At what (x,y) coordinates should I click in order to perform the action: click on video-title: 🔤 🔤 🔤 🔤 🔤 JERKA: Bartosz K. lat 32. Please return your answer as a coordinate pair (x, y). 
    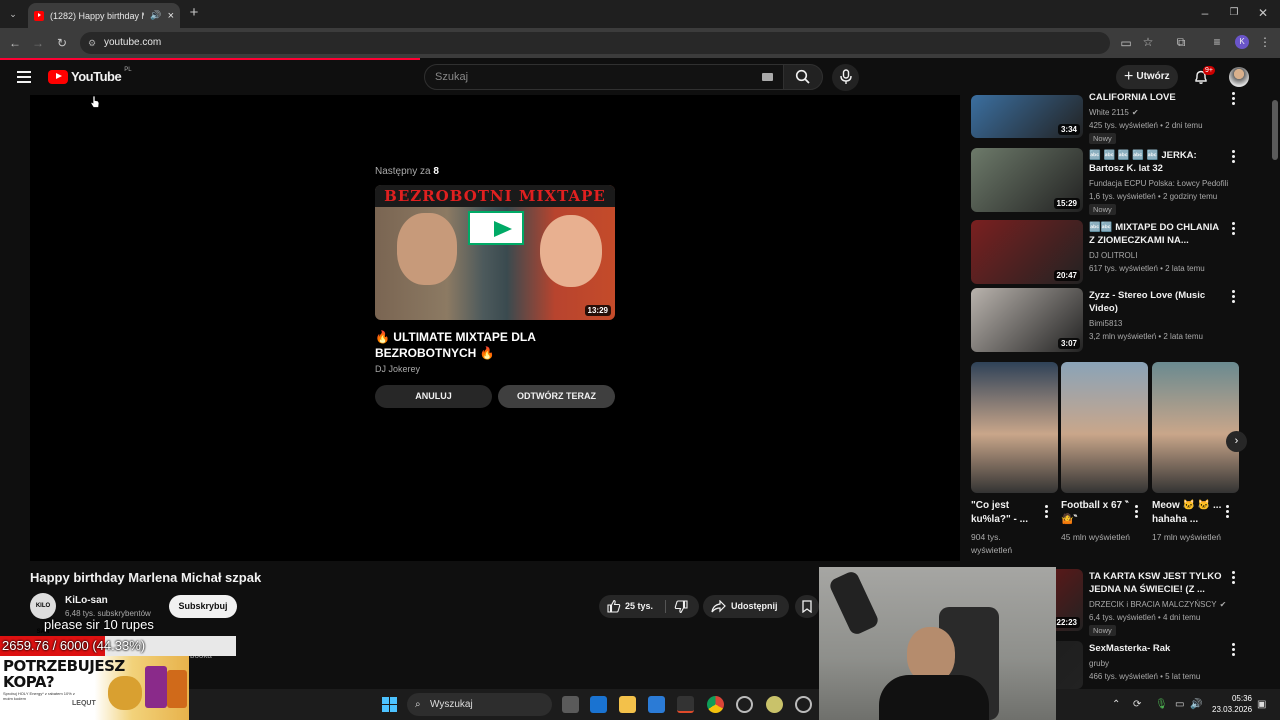
    Looking at the image, I should click on (1158, 162).